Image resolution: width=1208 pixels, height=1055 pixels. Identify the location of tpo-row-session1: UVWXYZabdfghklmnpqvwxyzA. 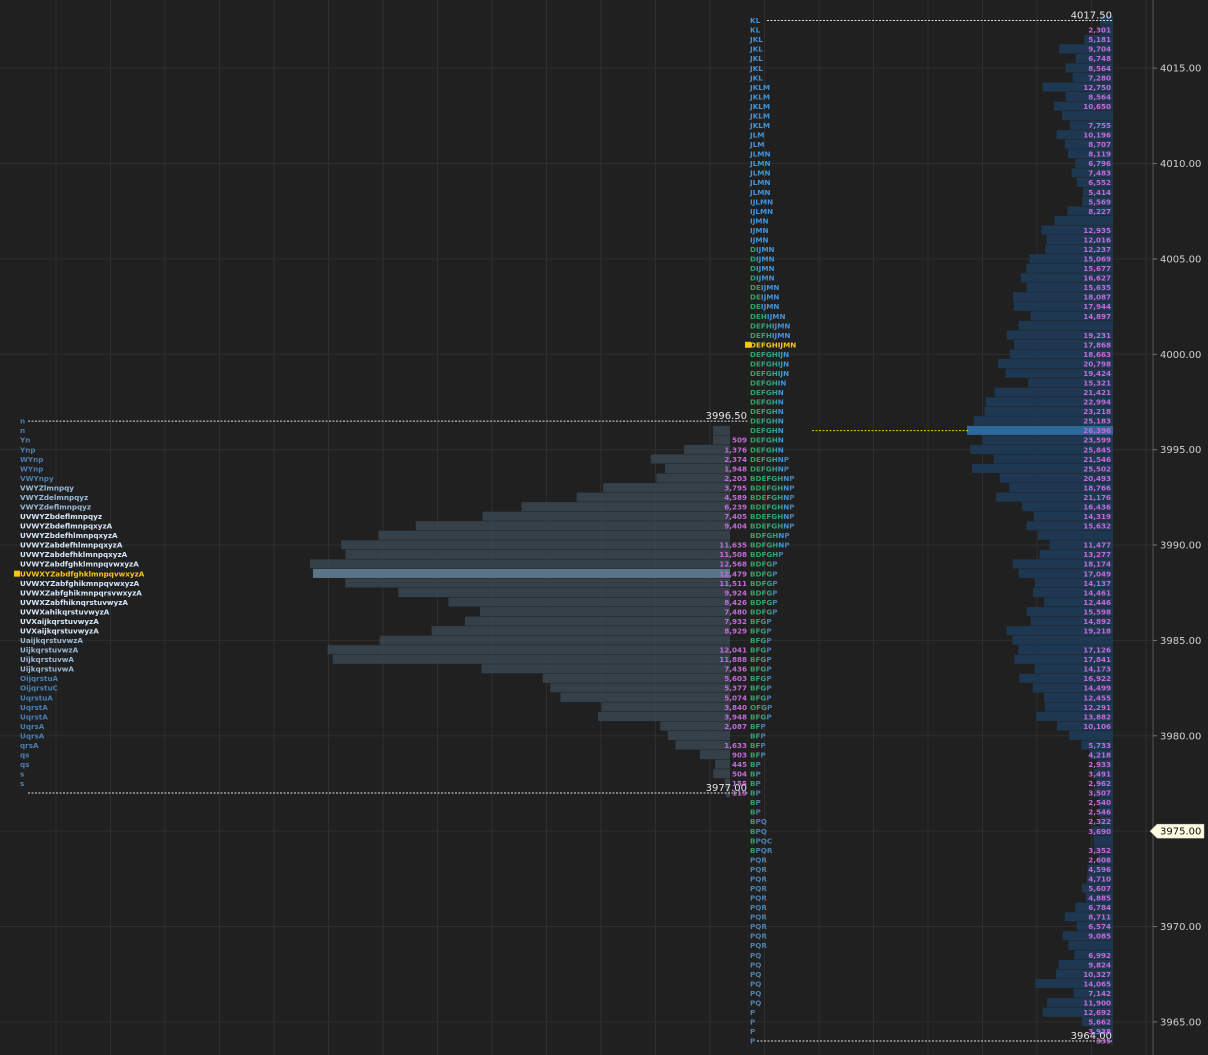
(82, 573).